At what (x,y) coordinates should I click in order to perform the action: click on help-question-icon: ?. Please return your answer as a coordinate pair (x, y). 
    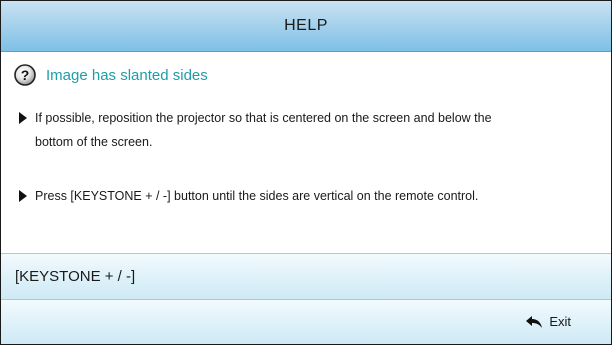
    Looking at the image, I should click on (25, 75).